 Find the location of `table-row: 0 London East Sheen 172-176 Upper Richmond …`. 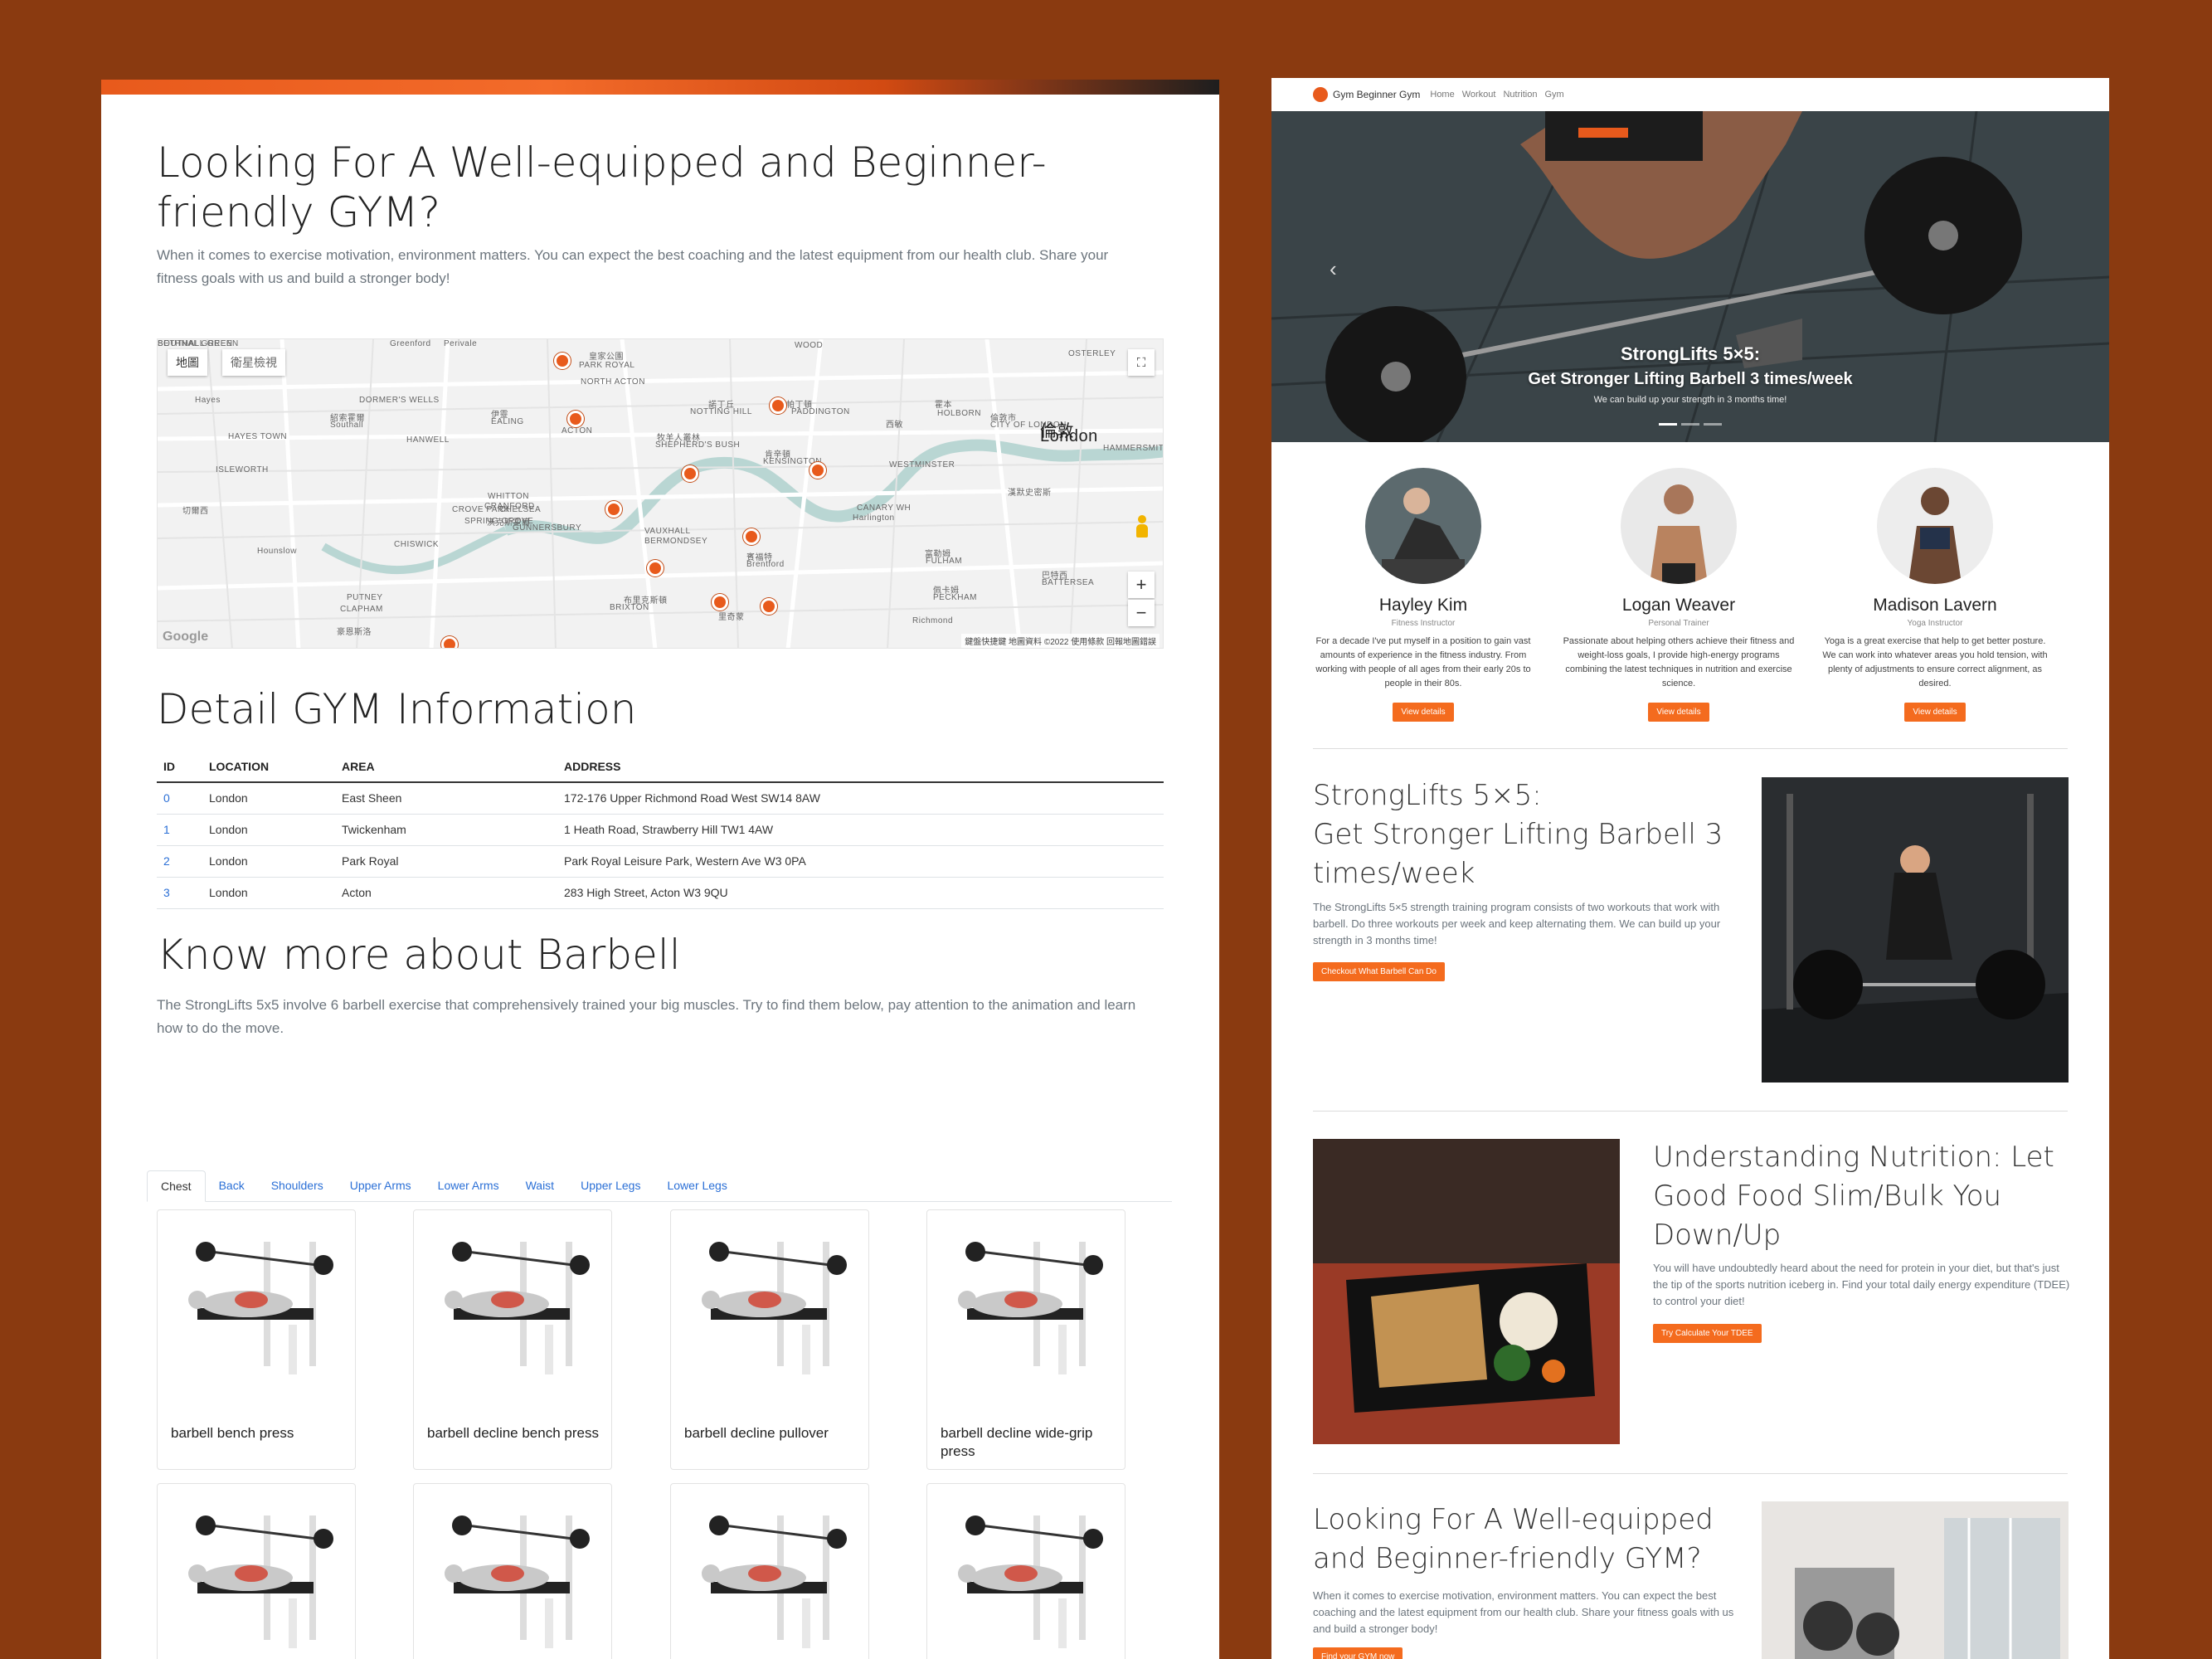

table-row: 0 London East Sheen 172-176 Upper Richmond … is located at coordinates (660, 798).